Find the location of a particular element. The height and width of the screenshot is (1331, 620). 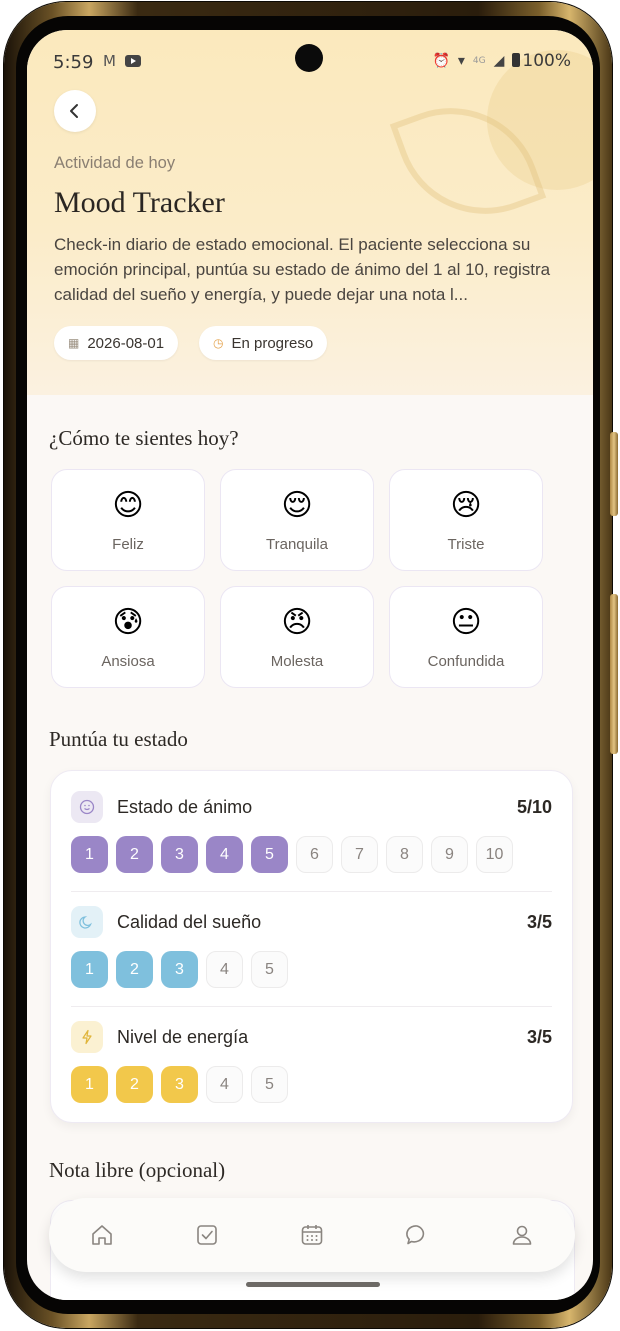

gmail-icon: M is located at coordinates (109, 61).